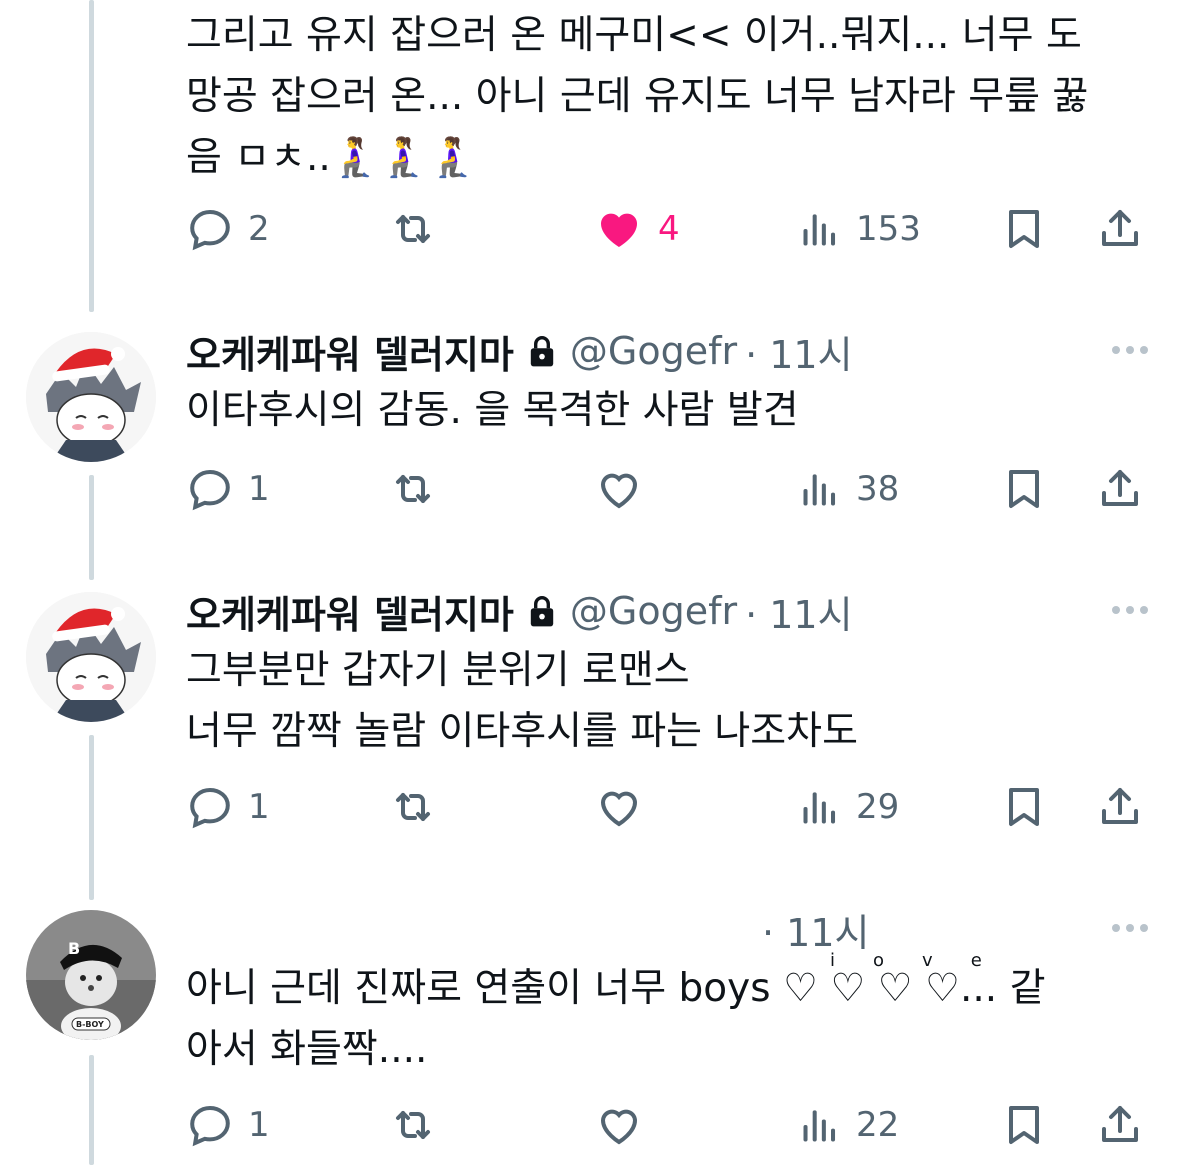 This screenshot has height=1165, width=1178. Describe the element at coordinates (927, 960) in the screenshot. I see `heart-letter: v` at that location.